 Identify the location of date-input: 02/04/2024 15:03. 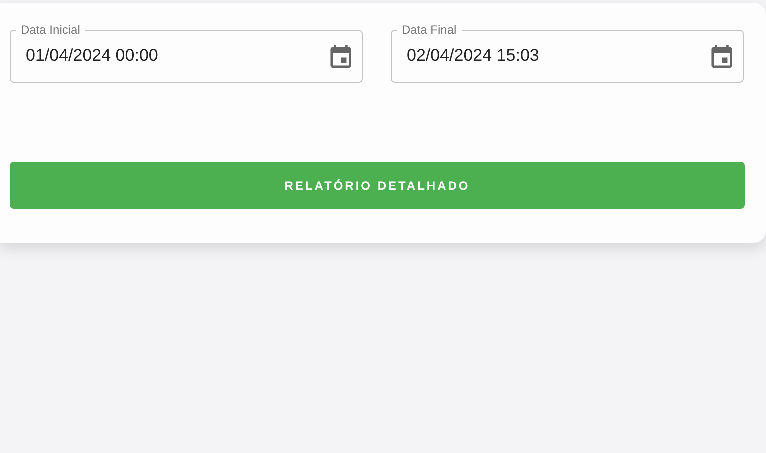
(559, 56).